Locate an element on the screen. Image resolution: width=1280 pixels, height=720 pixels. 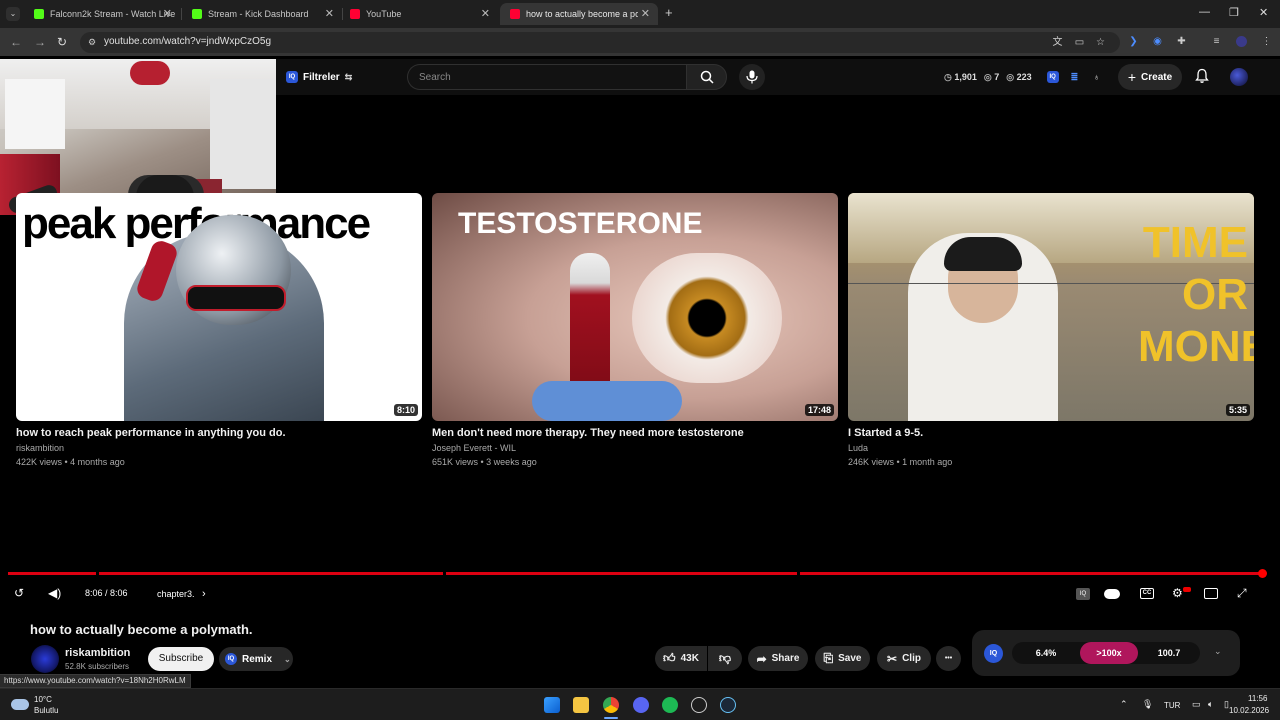
translate-icon: 文 is located at coordinates (1057, 42).